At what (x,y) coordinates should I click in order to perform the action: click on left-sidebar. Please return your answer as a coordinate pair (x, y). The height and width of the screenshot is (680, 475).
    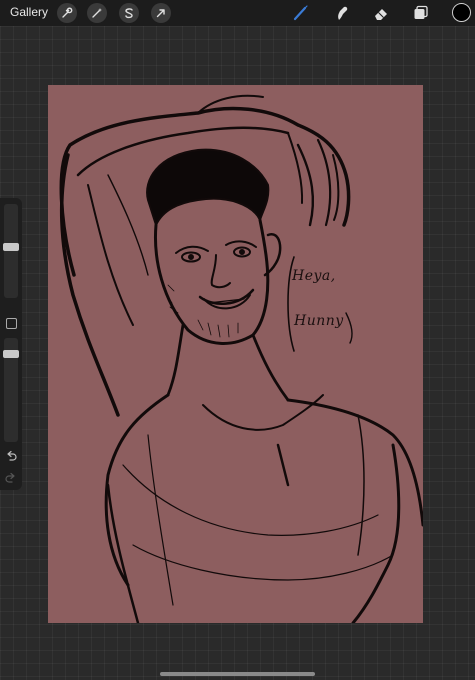
    Looking at the image, I should click on (11, 344).